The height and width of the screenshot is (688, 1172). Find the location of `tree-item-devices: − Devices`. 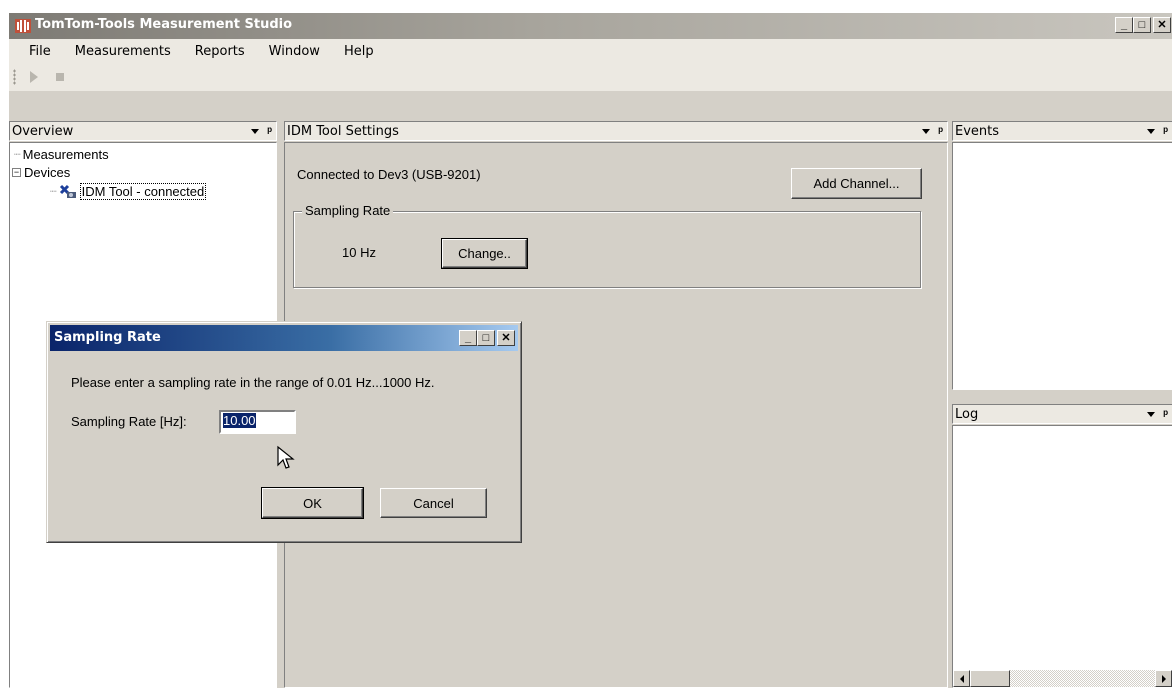

tree-item-devices: − Devices is located at coordinates (41, 172).